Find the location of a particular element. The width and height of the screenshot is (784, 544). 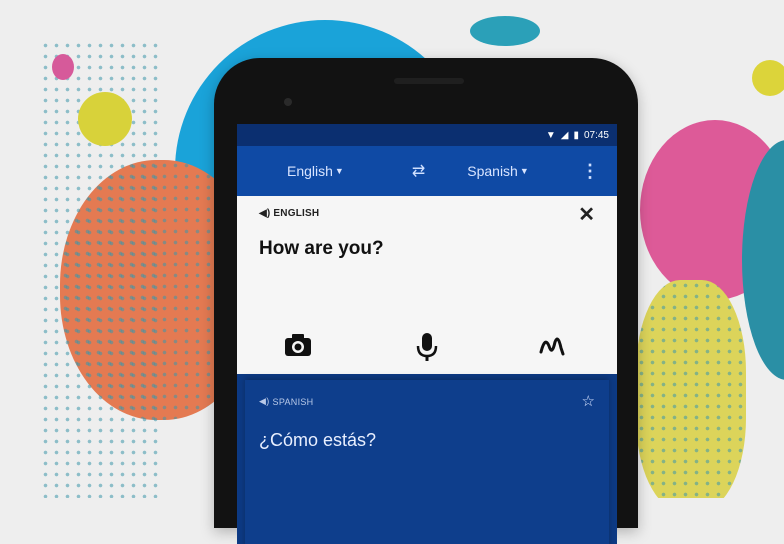

signal-icon: ◢ is located at coordinates (564, 135).